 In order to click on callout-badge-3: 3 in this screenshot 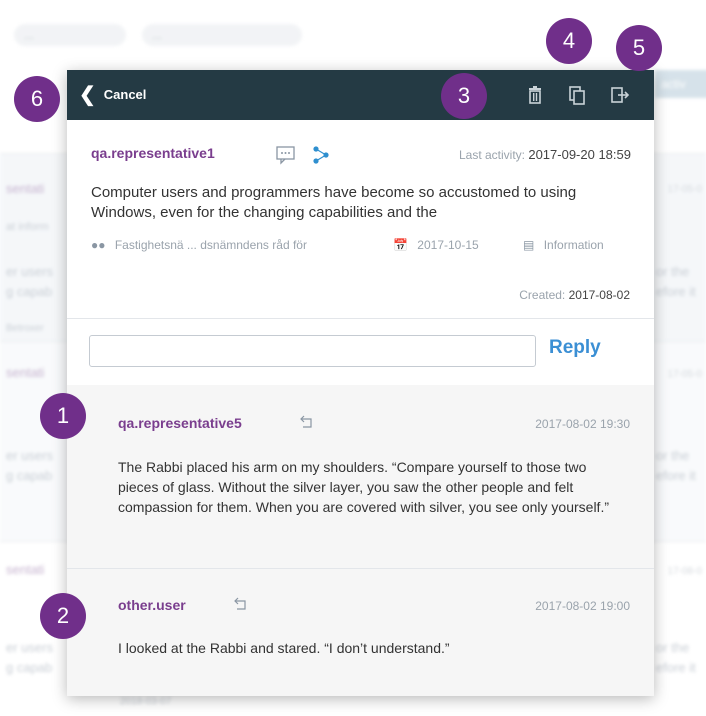, I will do `click(464, 96)`.